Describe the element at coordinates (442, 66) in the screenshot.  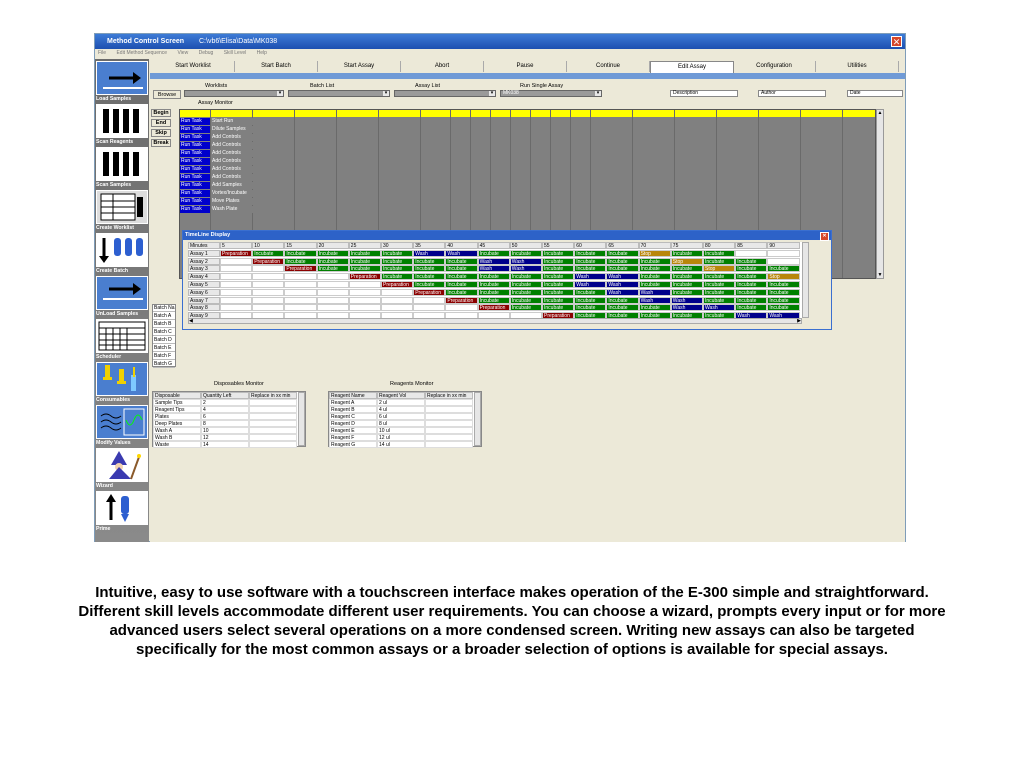
I see `tab-abort: Abort` at that location.